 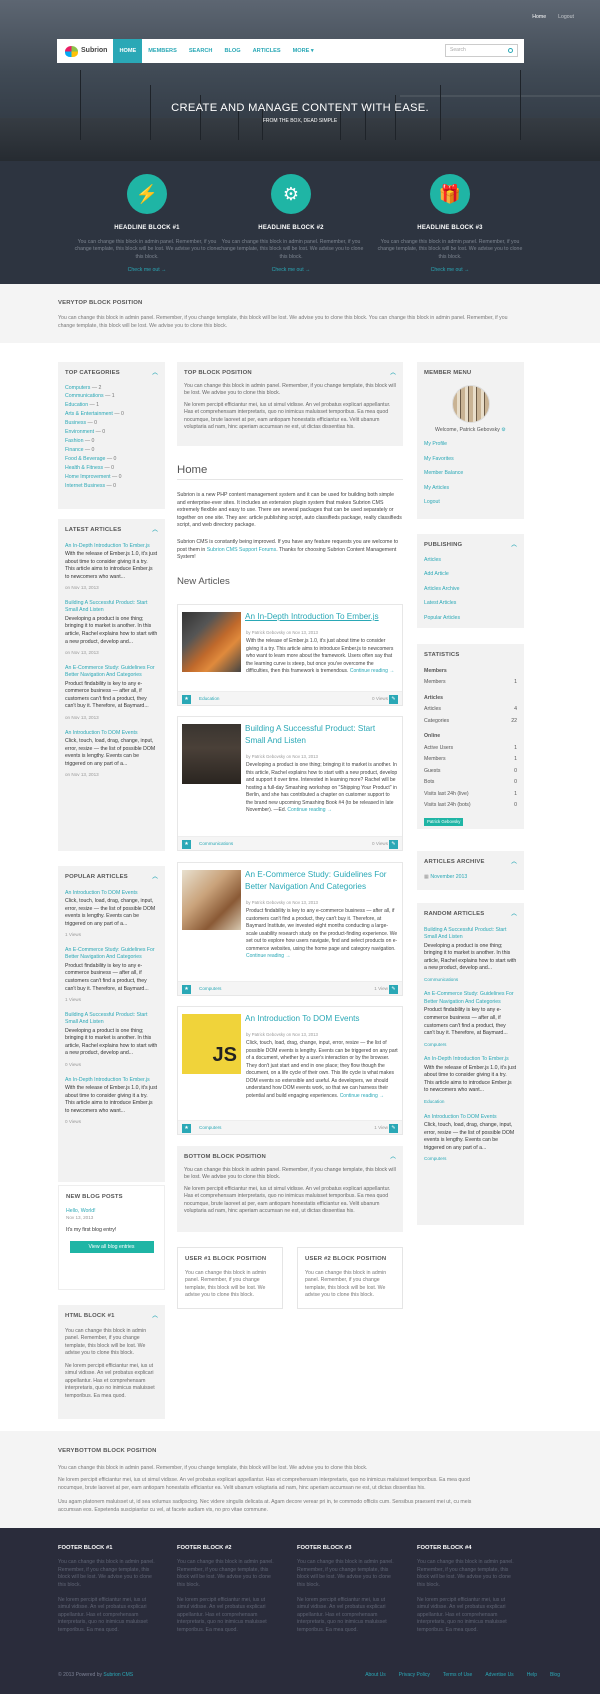 I want to click on category-name: Home Improvement, so click(x=88, y=477).